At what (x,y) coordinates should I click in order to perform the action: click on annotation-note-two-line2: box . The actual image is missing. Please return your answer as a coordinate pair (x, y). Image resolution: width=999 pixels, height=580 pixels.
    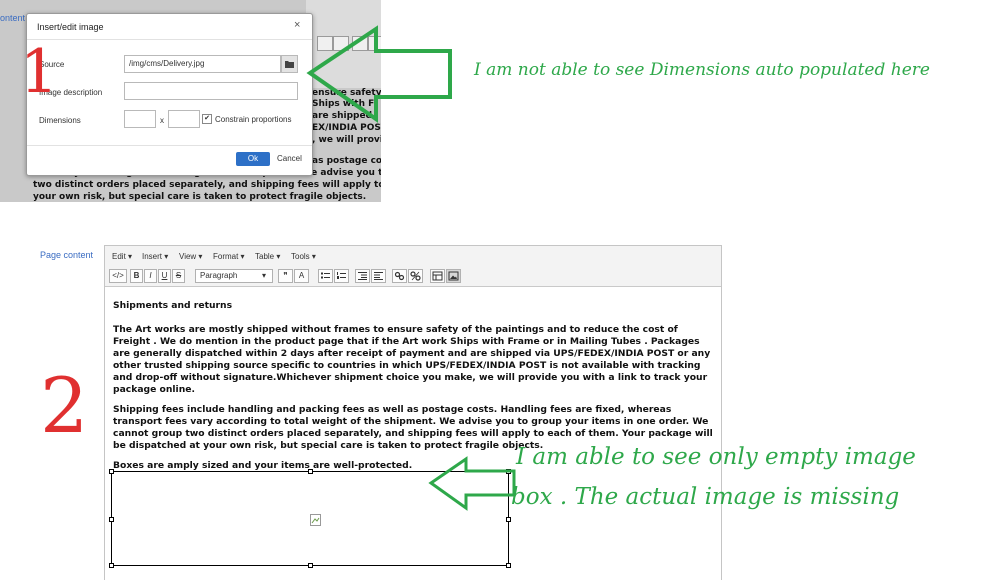
    Looking at the image, I should click on (705, 497).